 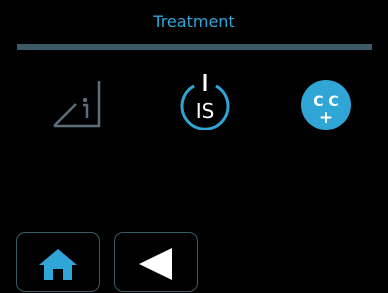 I want to click on page-title: Treatment, so click(x=194, y=21).